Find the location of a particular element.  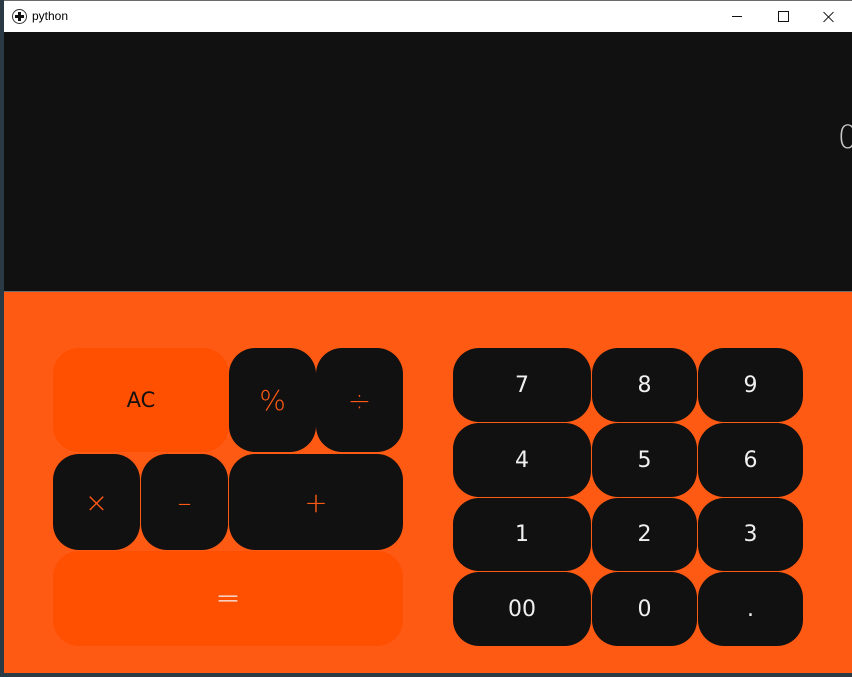

maximize-button is located at coordinates (783, 16).